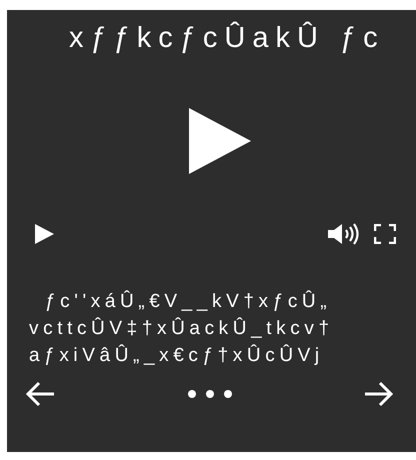 The height and width of the screenshot is (460, 416). Describe the element at coordinates (344, 234) in the screenshot. I see `volume-icon` at that location.